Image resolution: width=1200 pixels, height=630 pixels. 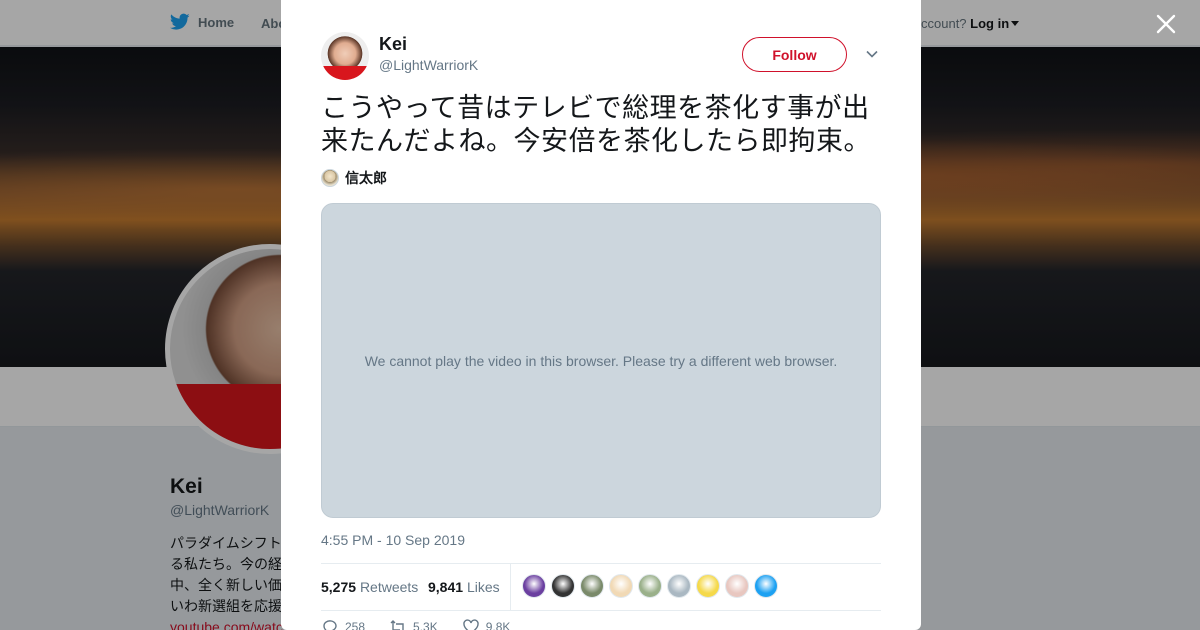 I want to click on stats-divider, so click(x=510, y=587).